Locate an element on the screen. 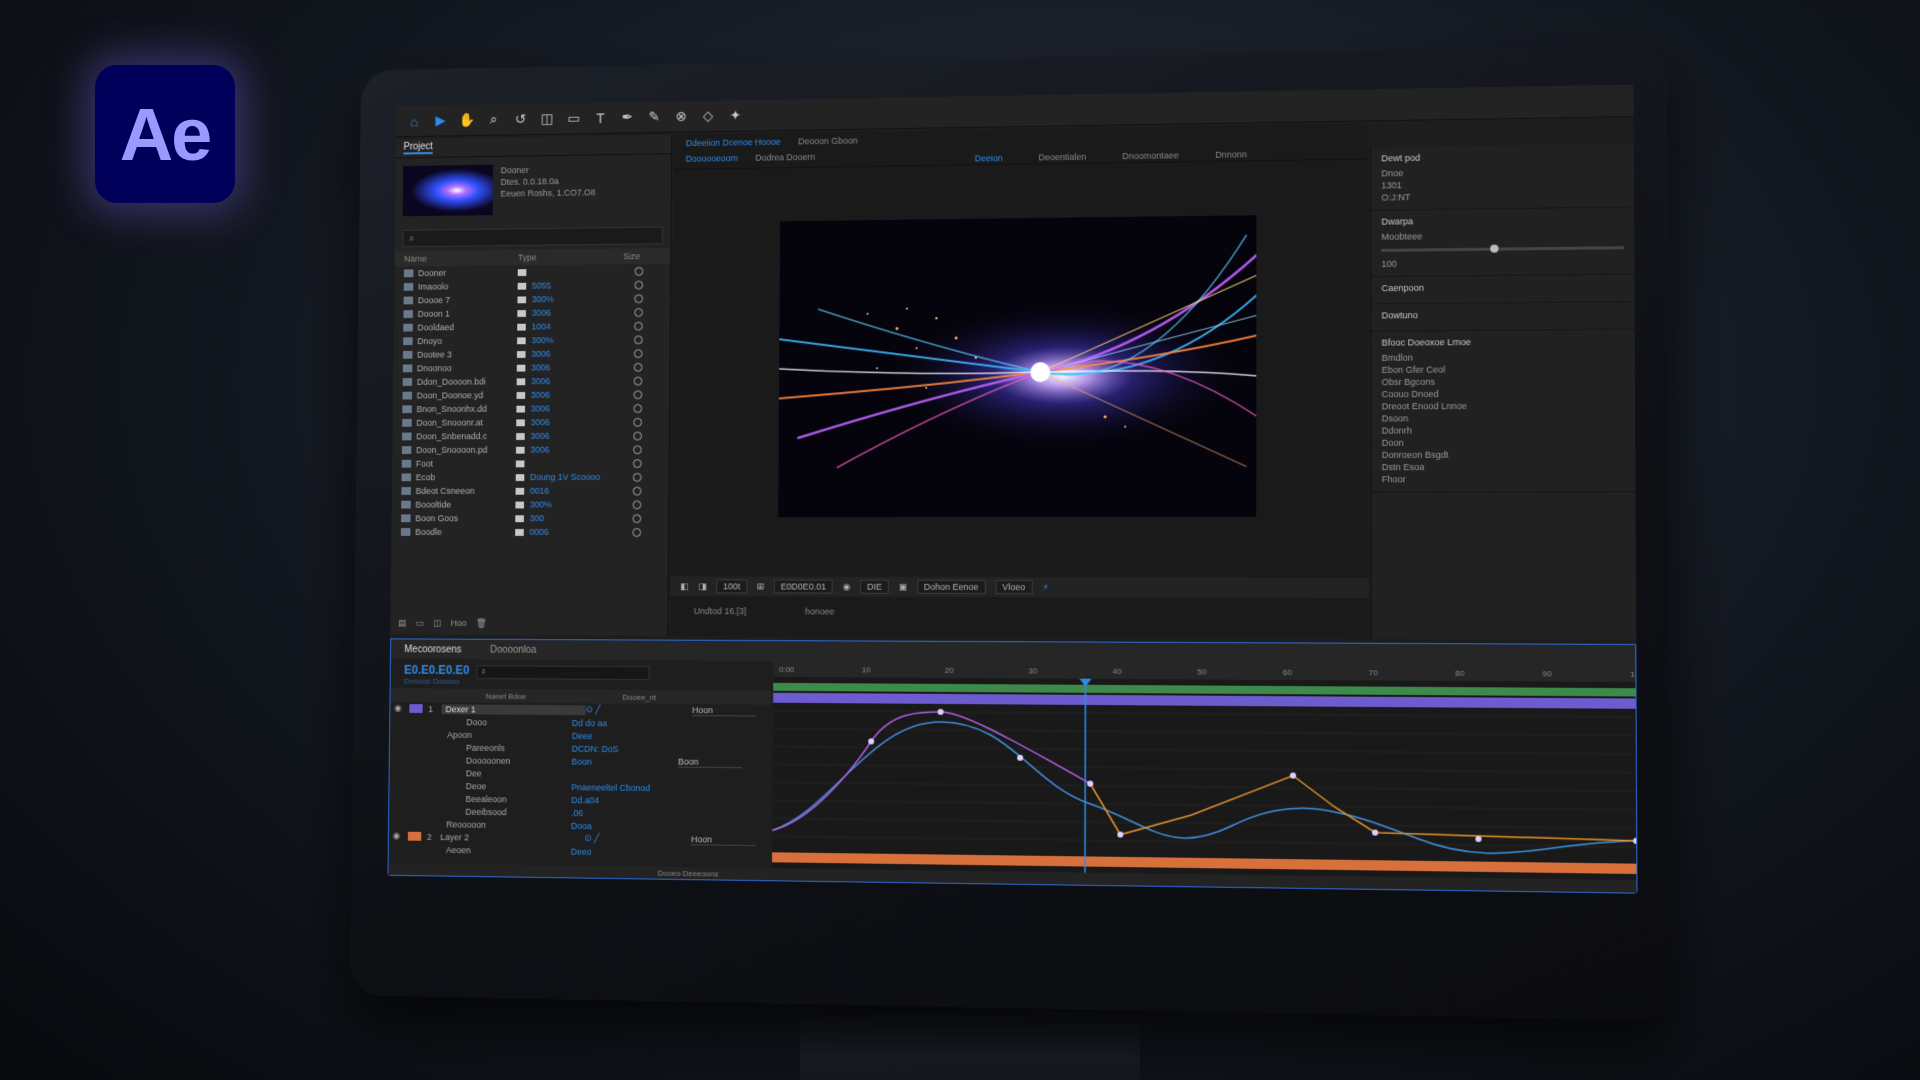 The height and width of the screenshot is (1080, 1920). layer-switches: ⊙ ╱ is located at coordinates (637, 839).